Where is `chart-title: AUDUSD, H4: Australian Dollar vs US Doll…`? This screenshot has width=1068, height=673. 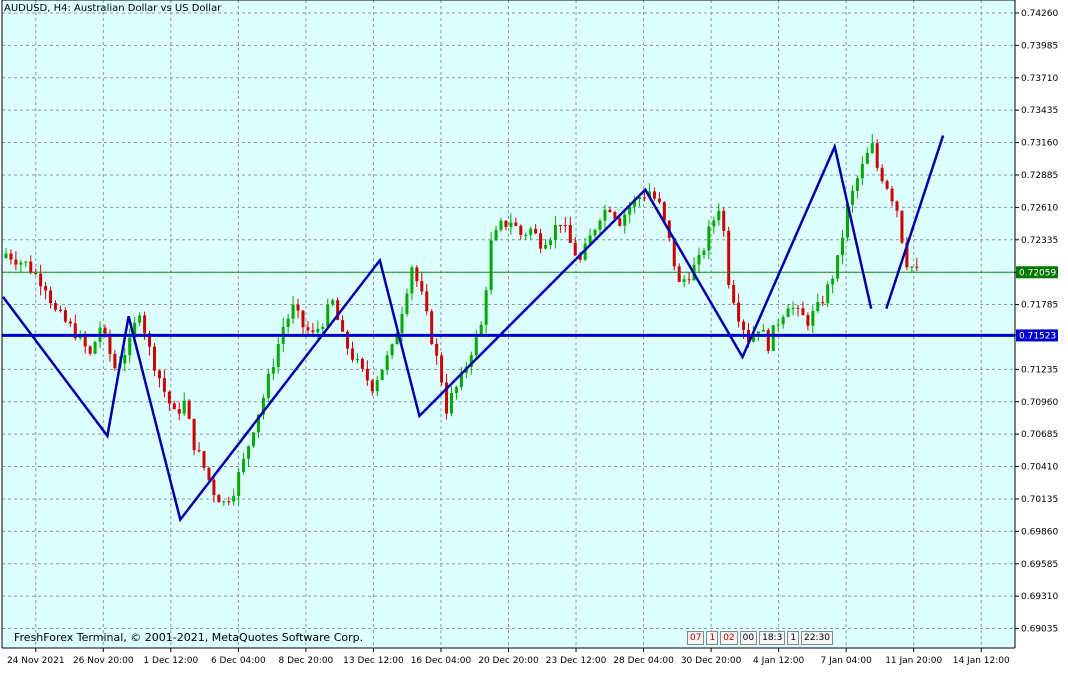
chart-title: AUDUSD, H4: Australian Dollar vs US Doll… is located at coordinates (113, 8).